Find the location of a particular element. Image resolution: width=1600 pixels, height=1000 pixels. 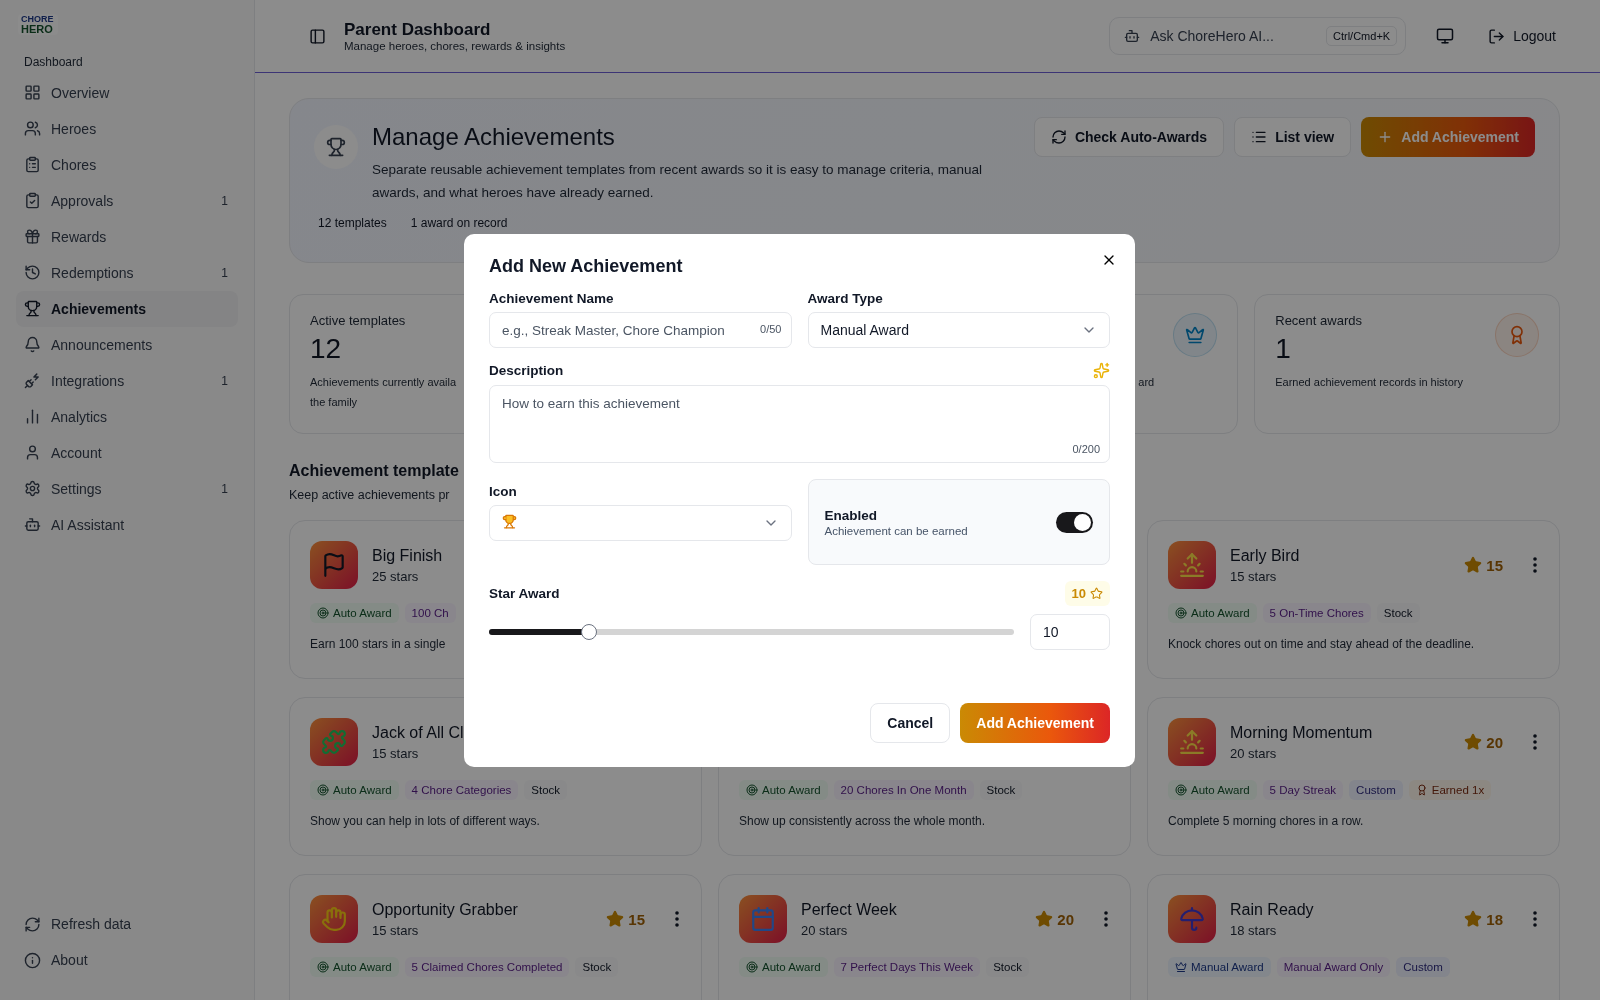

character-counter: 0/200 is located at coordinates (1086, 449).